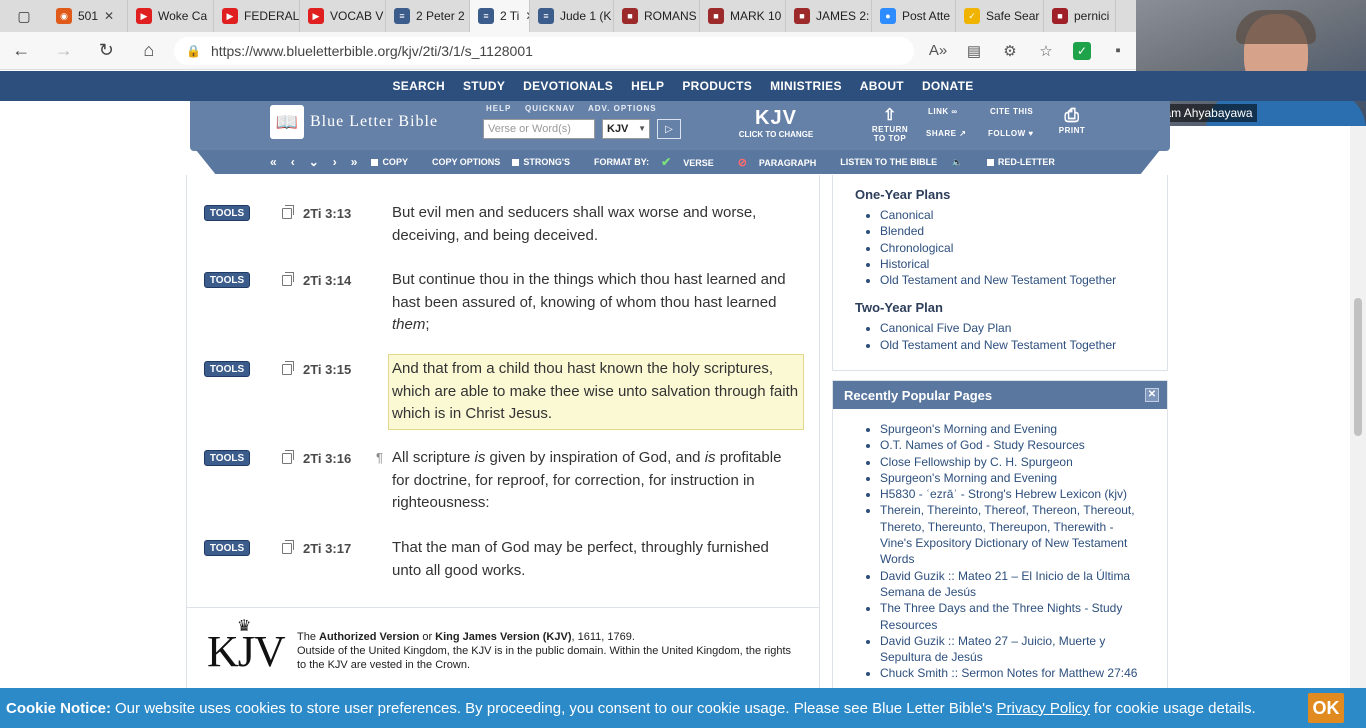  What do you see at coordinates (882, 86) in the screenshot?
I see `site-nav-about: ABOUT` at bounding box center [882, 86].